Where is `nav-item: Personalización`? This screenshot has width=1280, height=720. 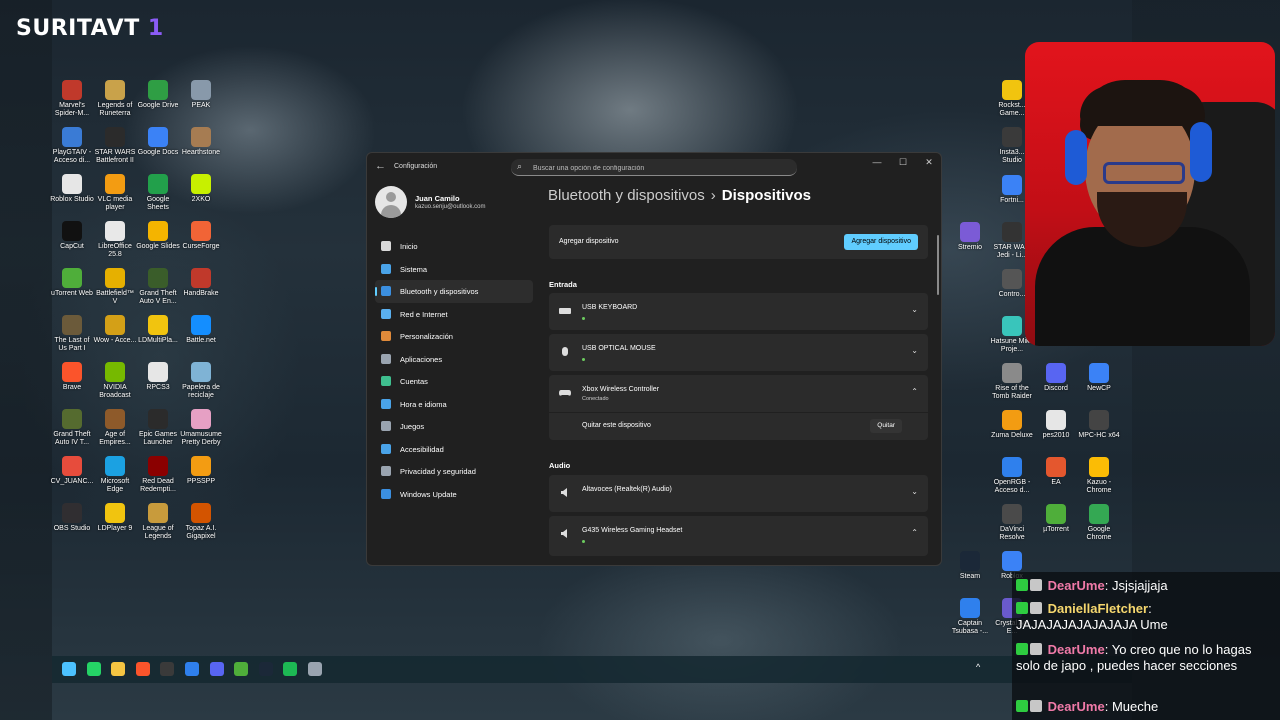 nav-item: Personalización is located at coordinates (454, 336).